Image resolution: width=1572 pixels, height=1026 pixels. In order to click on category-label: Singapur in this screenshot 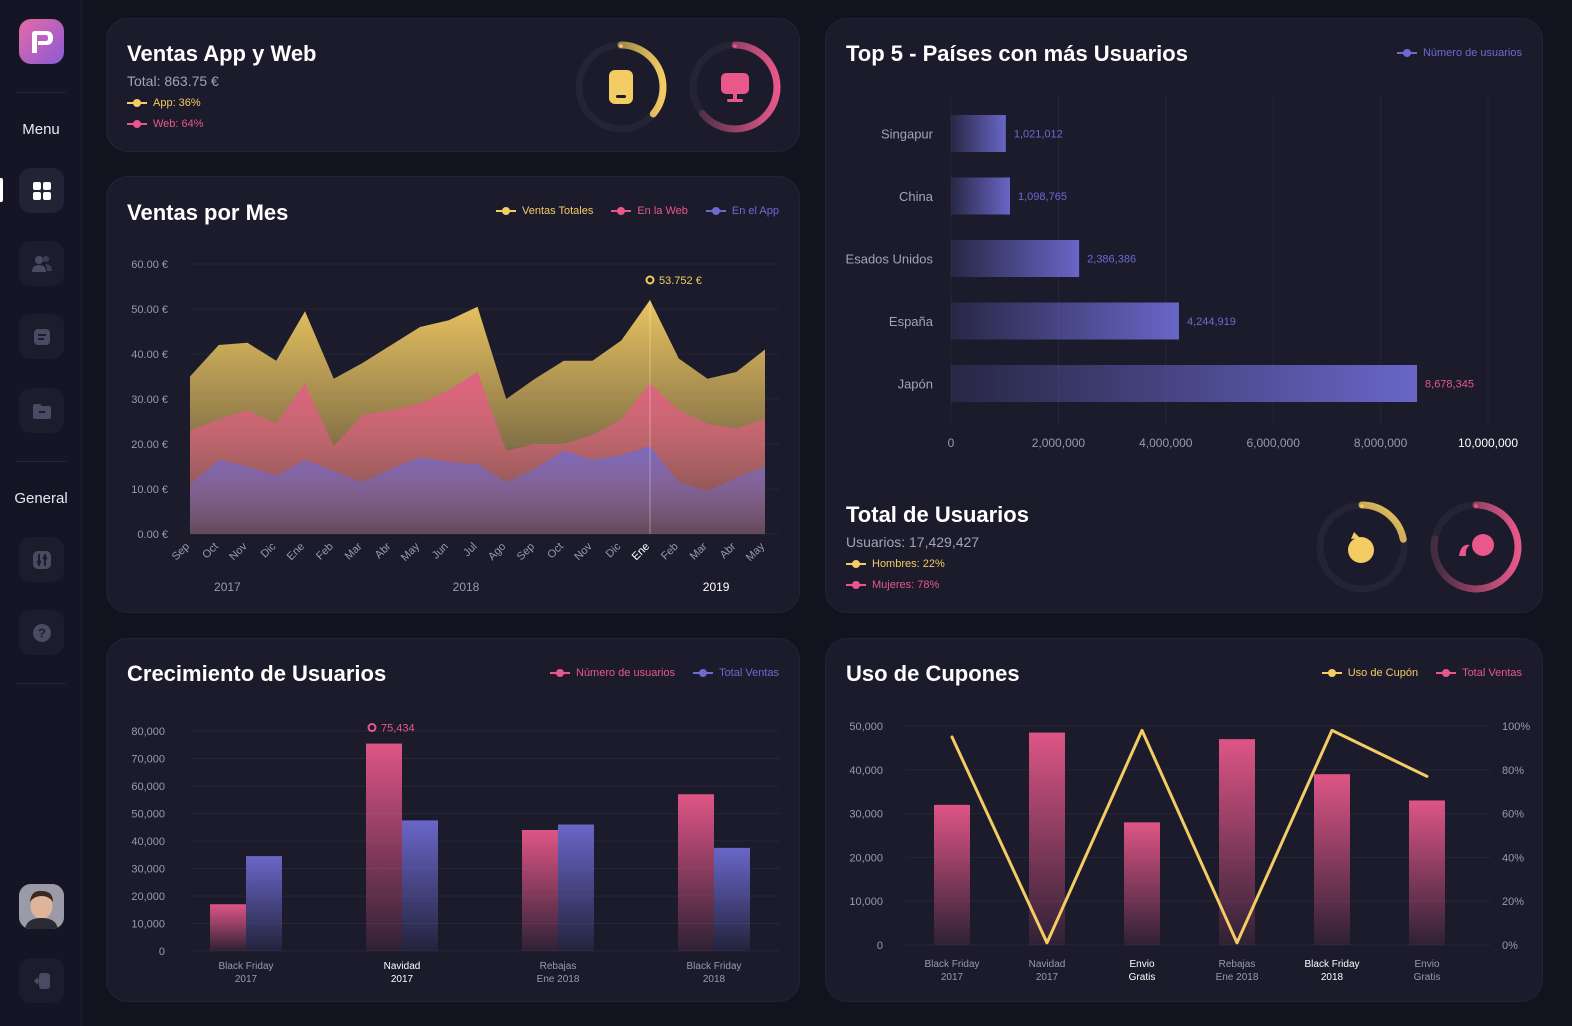, I will do `click(907, 134)`.